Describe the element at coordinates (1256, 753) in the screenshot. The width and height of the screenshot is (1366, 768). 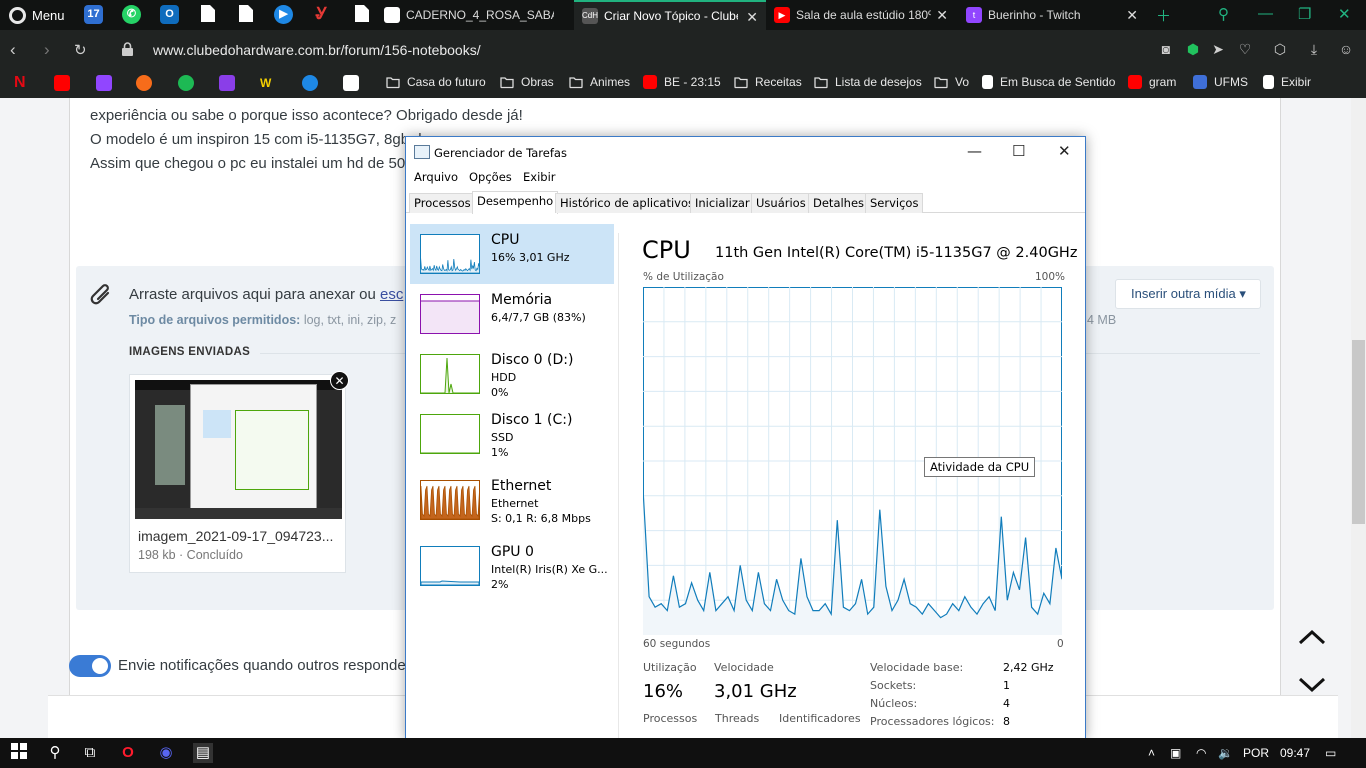
I see `language-indicator: POR` at that location.